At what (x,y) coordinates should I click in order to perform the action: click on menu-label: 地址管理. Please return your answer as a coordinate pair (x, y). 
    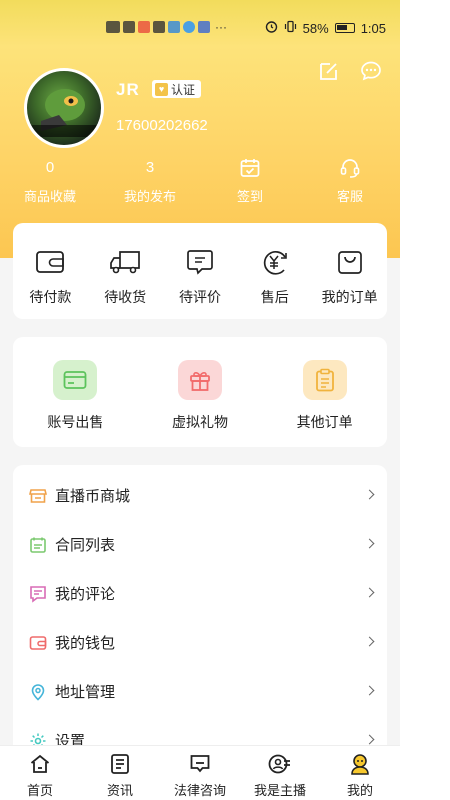
    Looking at the image, I should click on (85, 692).